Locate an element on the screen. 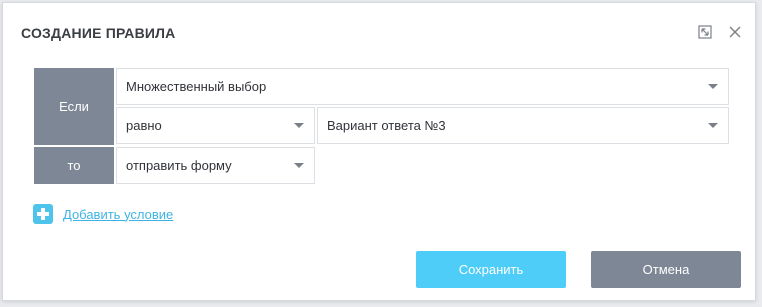 Image resolution: width=762 pixels, height=307 pixels. cancel-button: Отмена is located at coordinates (666, 269).